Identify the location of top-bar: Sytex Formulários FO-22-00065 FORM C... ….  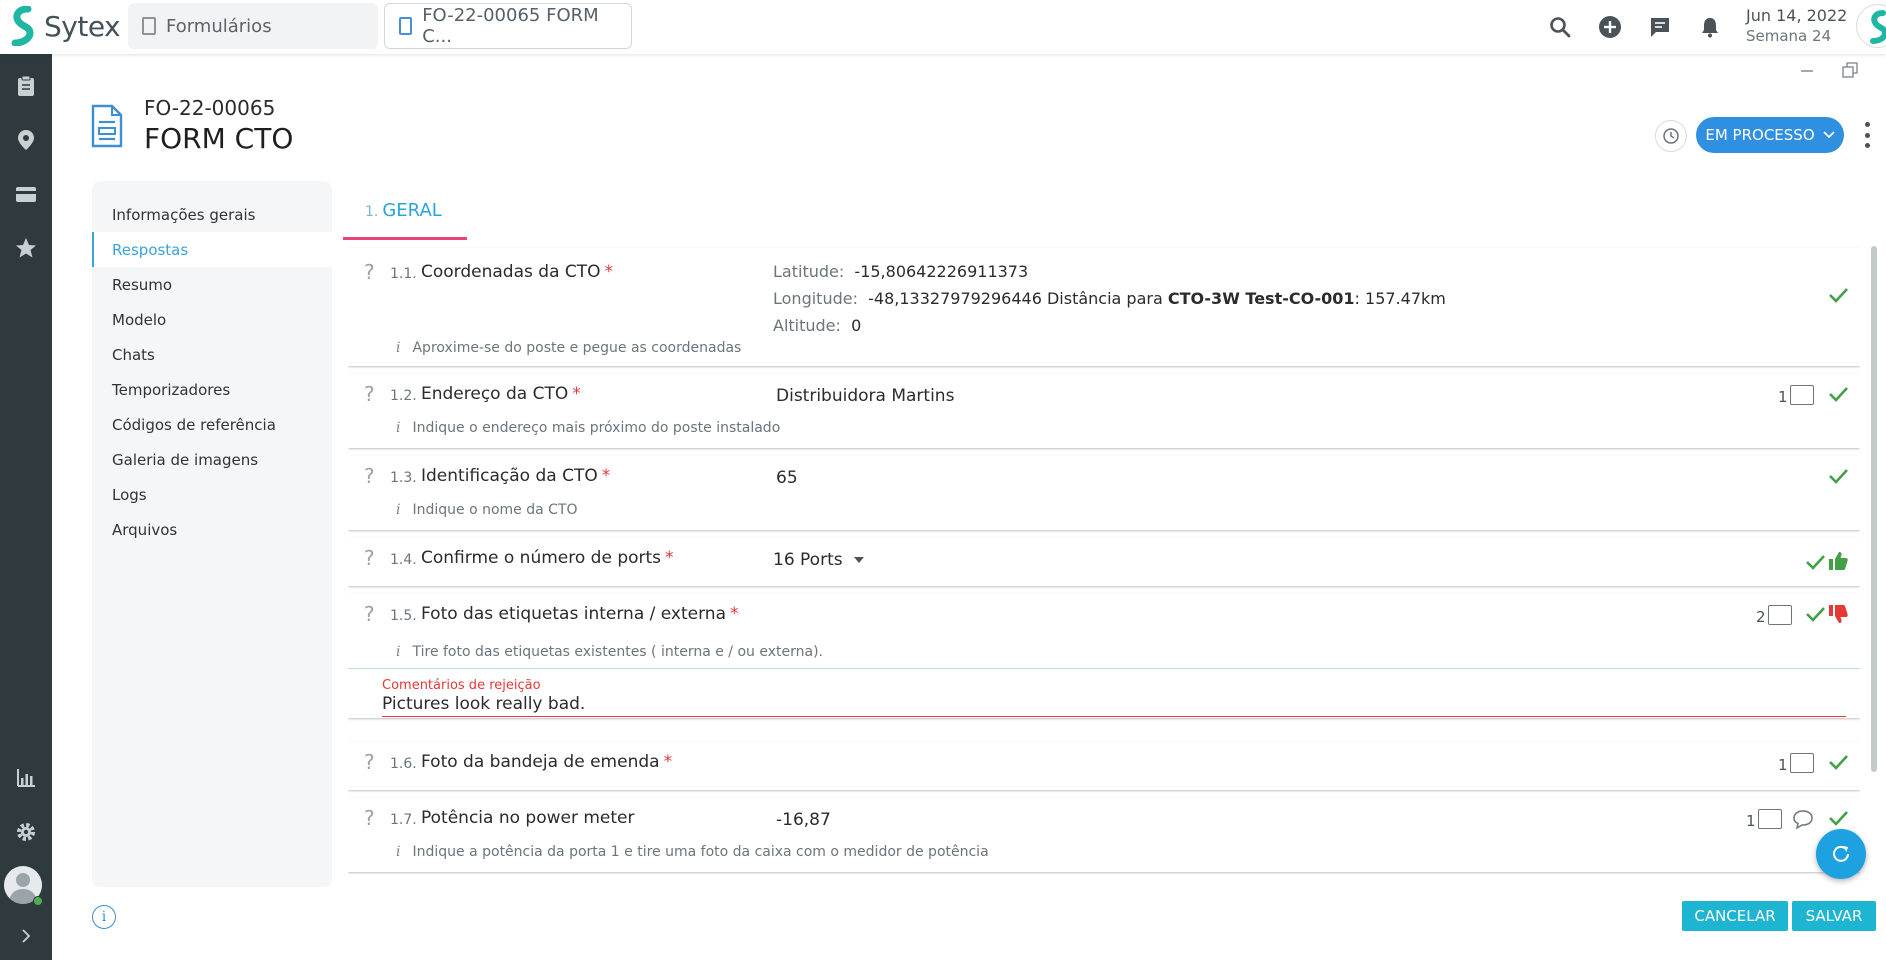
(943, 27).